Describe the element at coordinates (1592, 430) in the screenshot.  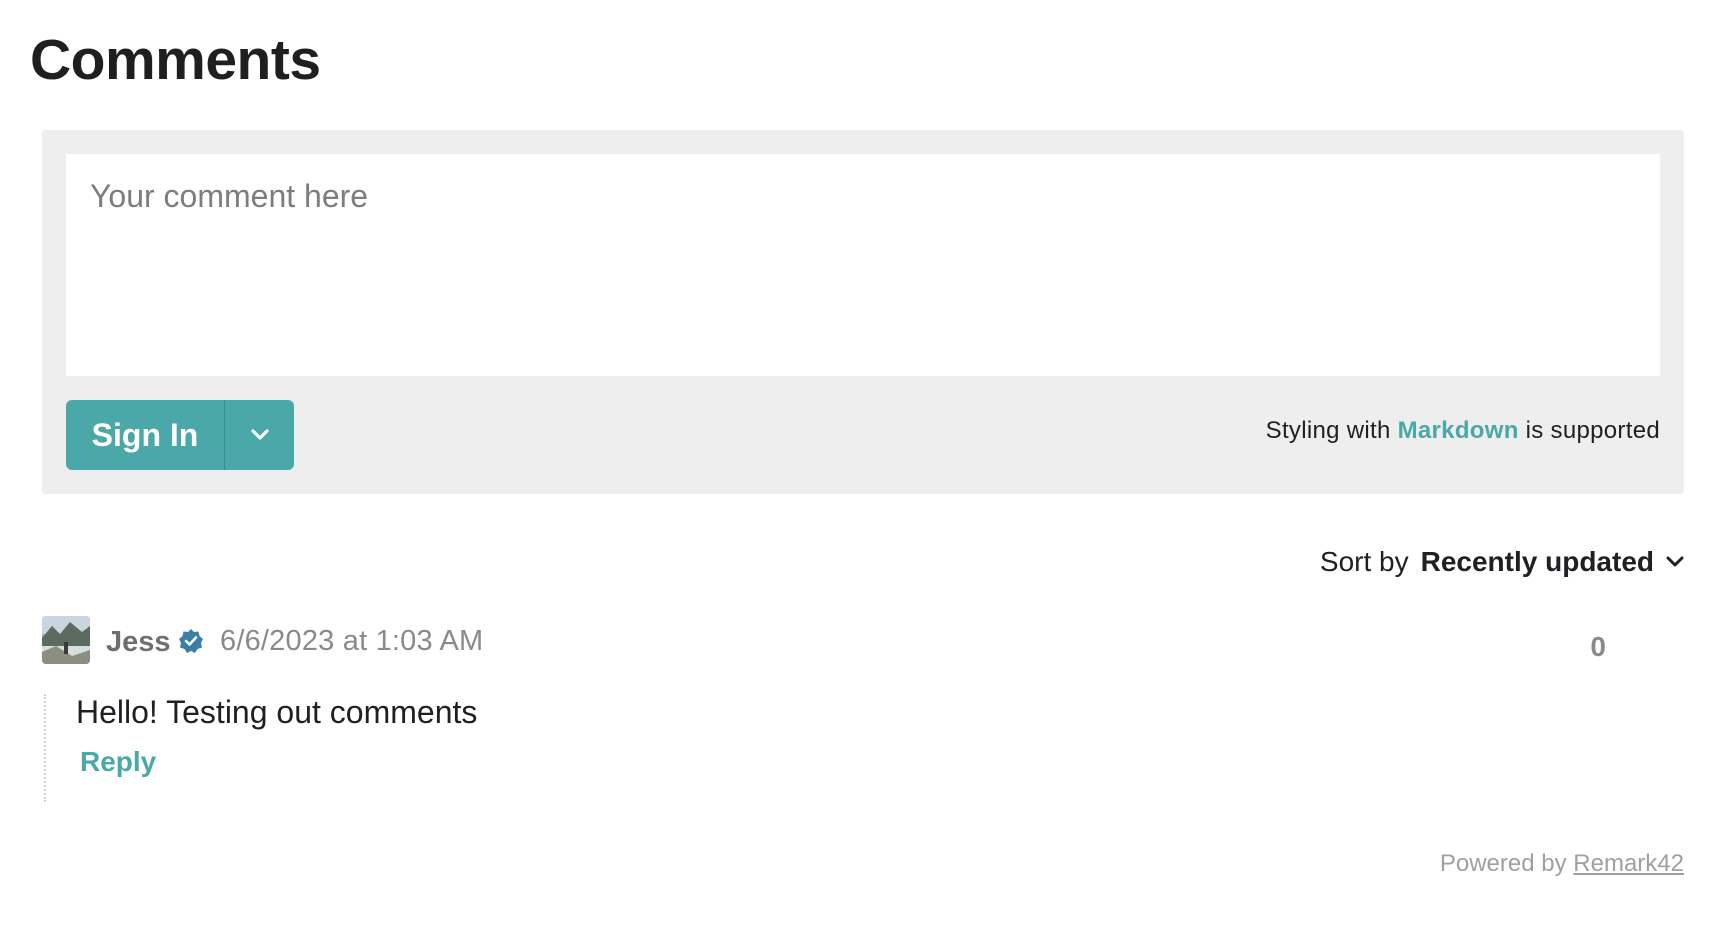
I see `markdown-suffix: is supported` at that location.